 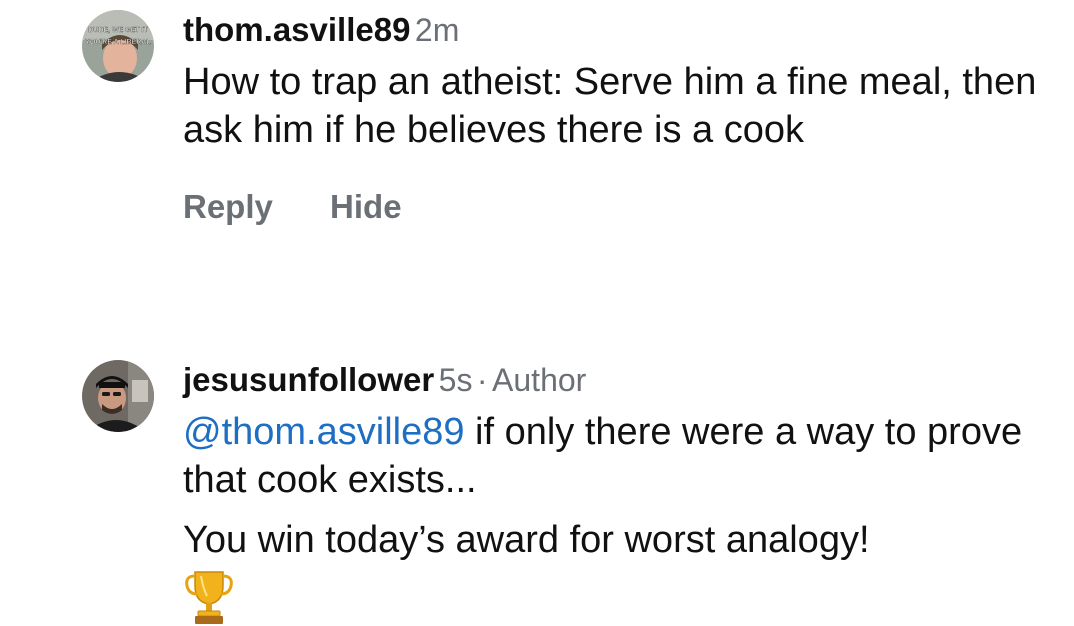 I want to click on avatar, so click(x=118, y=396).